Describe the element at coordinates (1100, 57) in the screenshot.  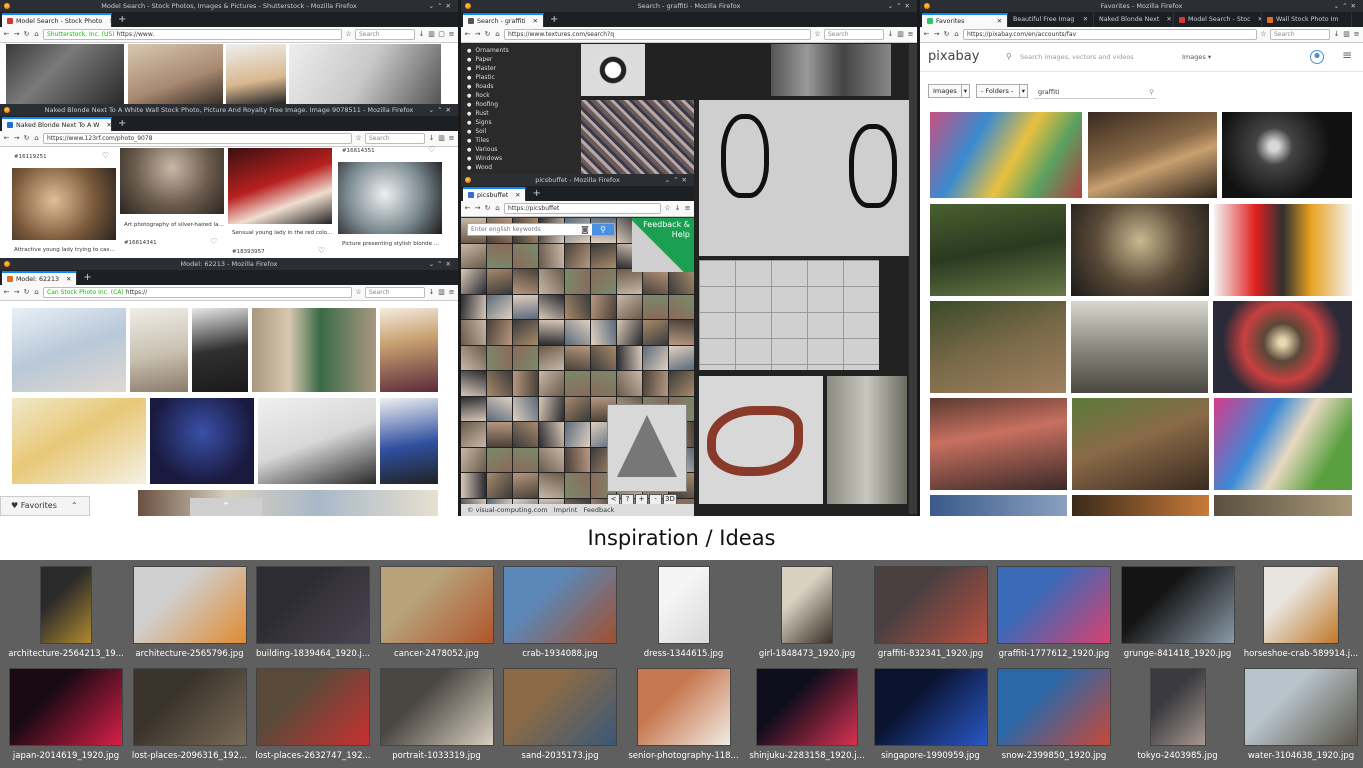
I see `site-search-input: Search images, vectors and videos` at that location.